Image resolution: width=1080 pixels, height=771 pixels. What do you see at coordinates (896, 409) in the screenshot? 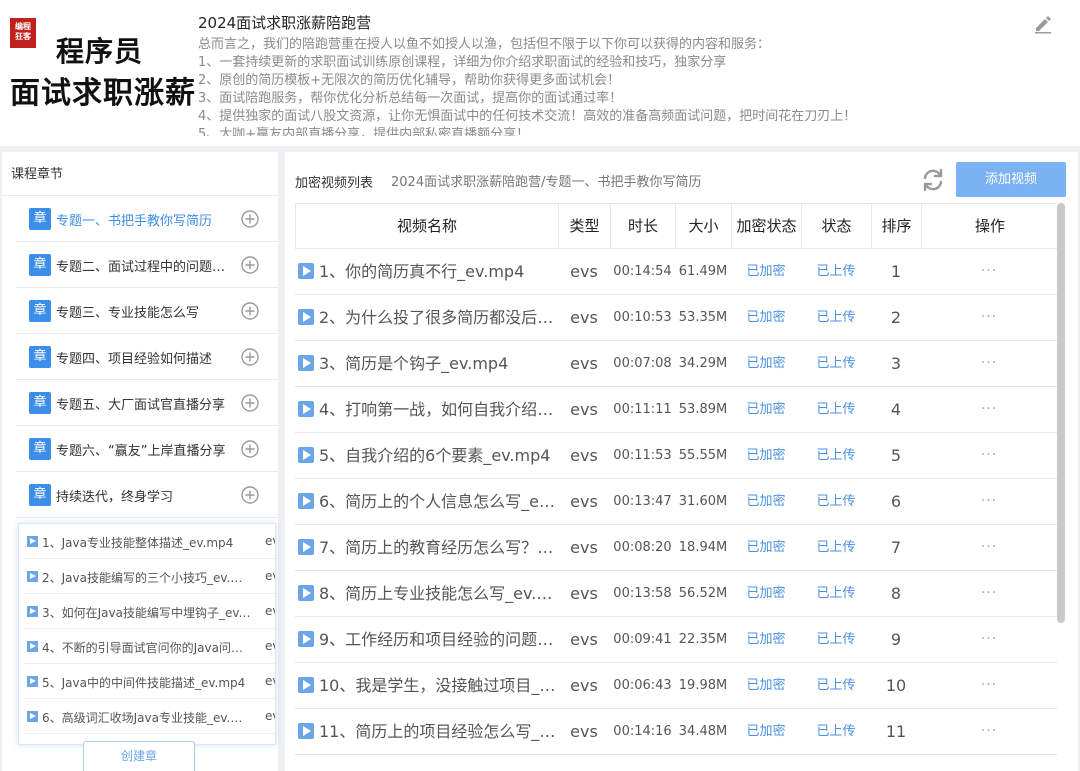
I see `cell-sort: 4` at bounding box center [896, 409].